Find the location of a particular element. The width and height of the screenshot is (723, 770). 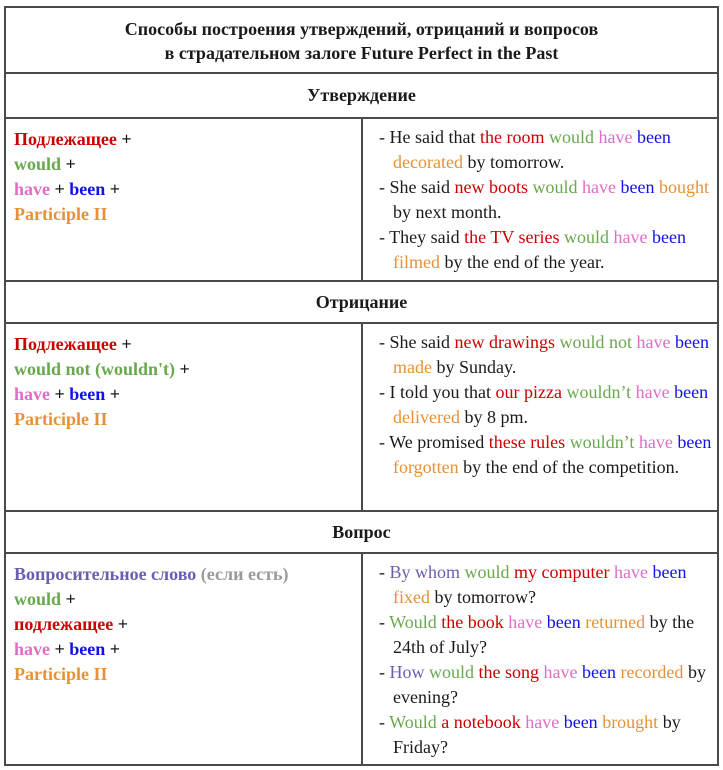

text-segment-black: by the end of the year. is located at coordinates (522, 262).